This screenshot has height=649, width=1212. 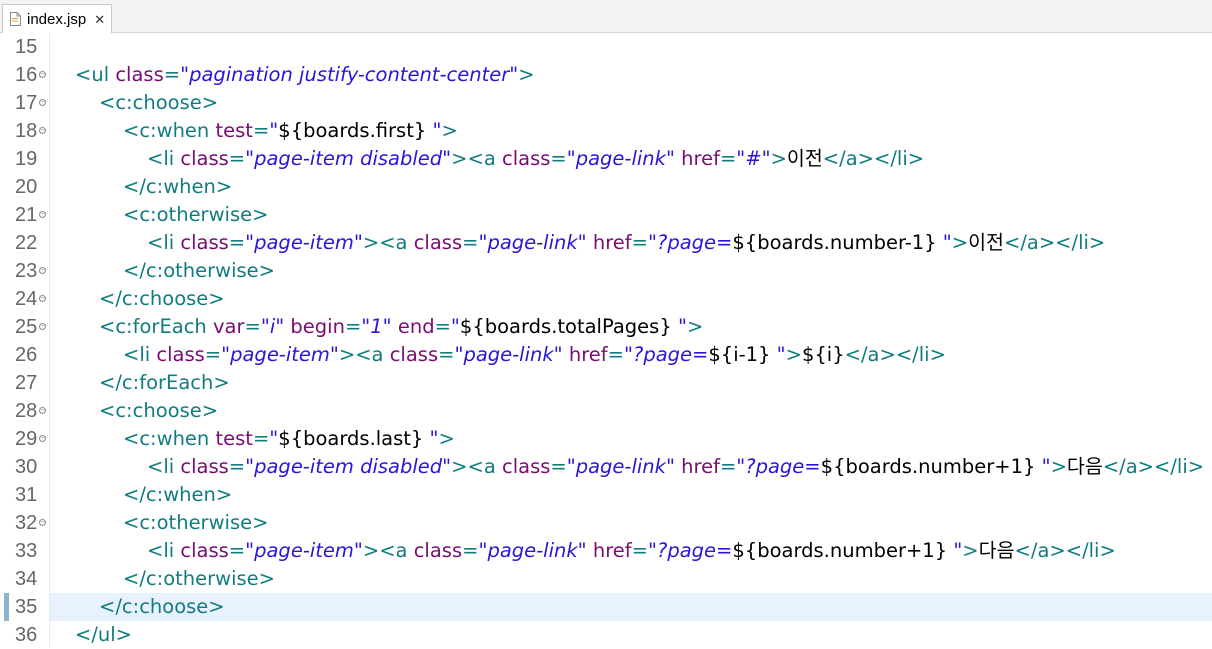 What do you see at coordinates (57, 18) in the screenshot?
I see `tab-index-jsp: index.jsp ✕` at bounding box center [57, 18].